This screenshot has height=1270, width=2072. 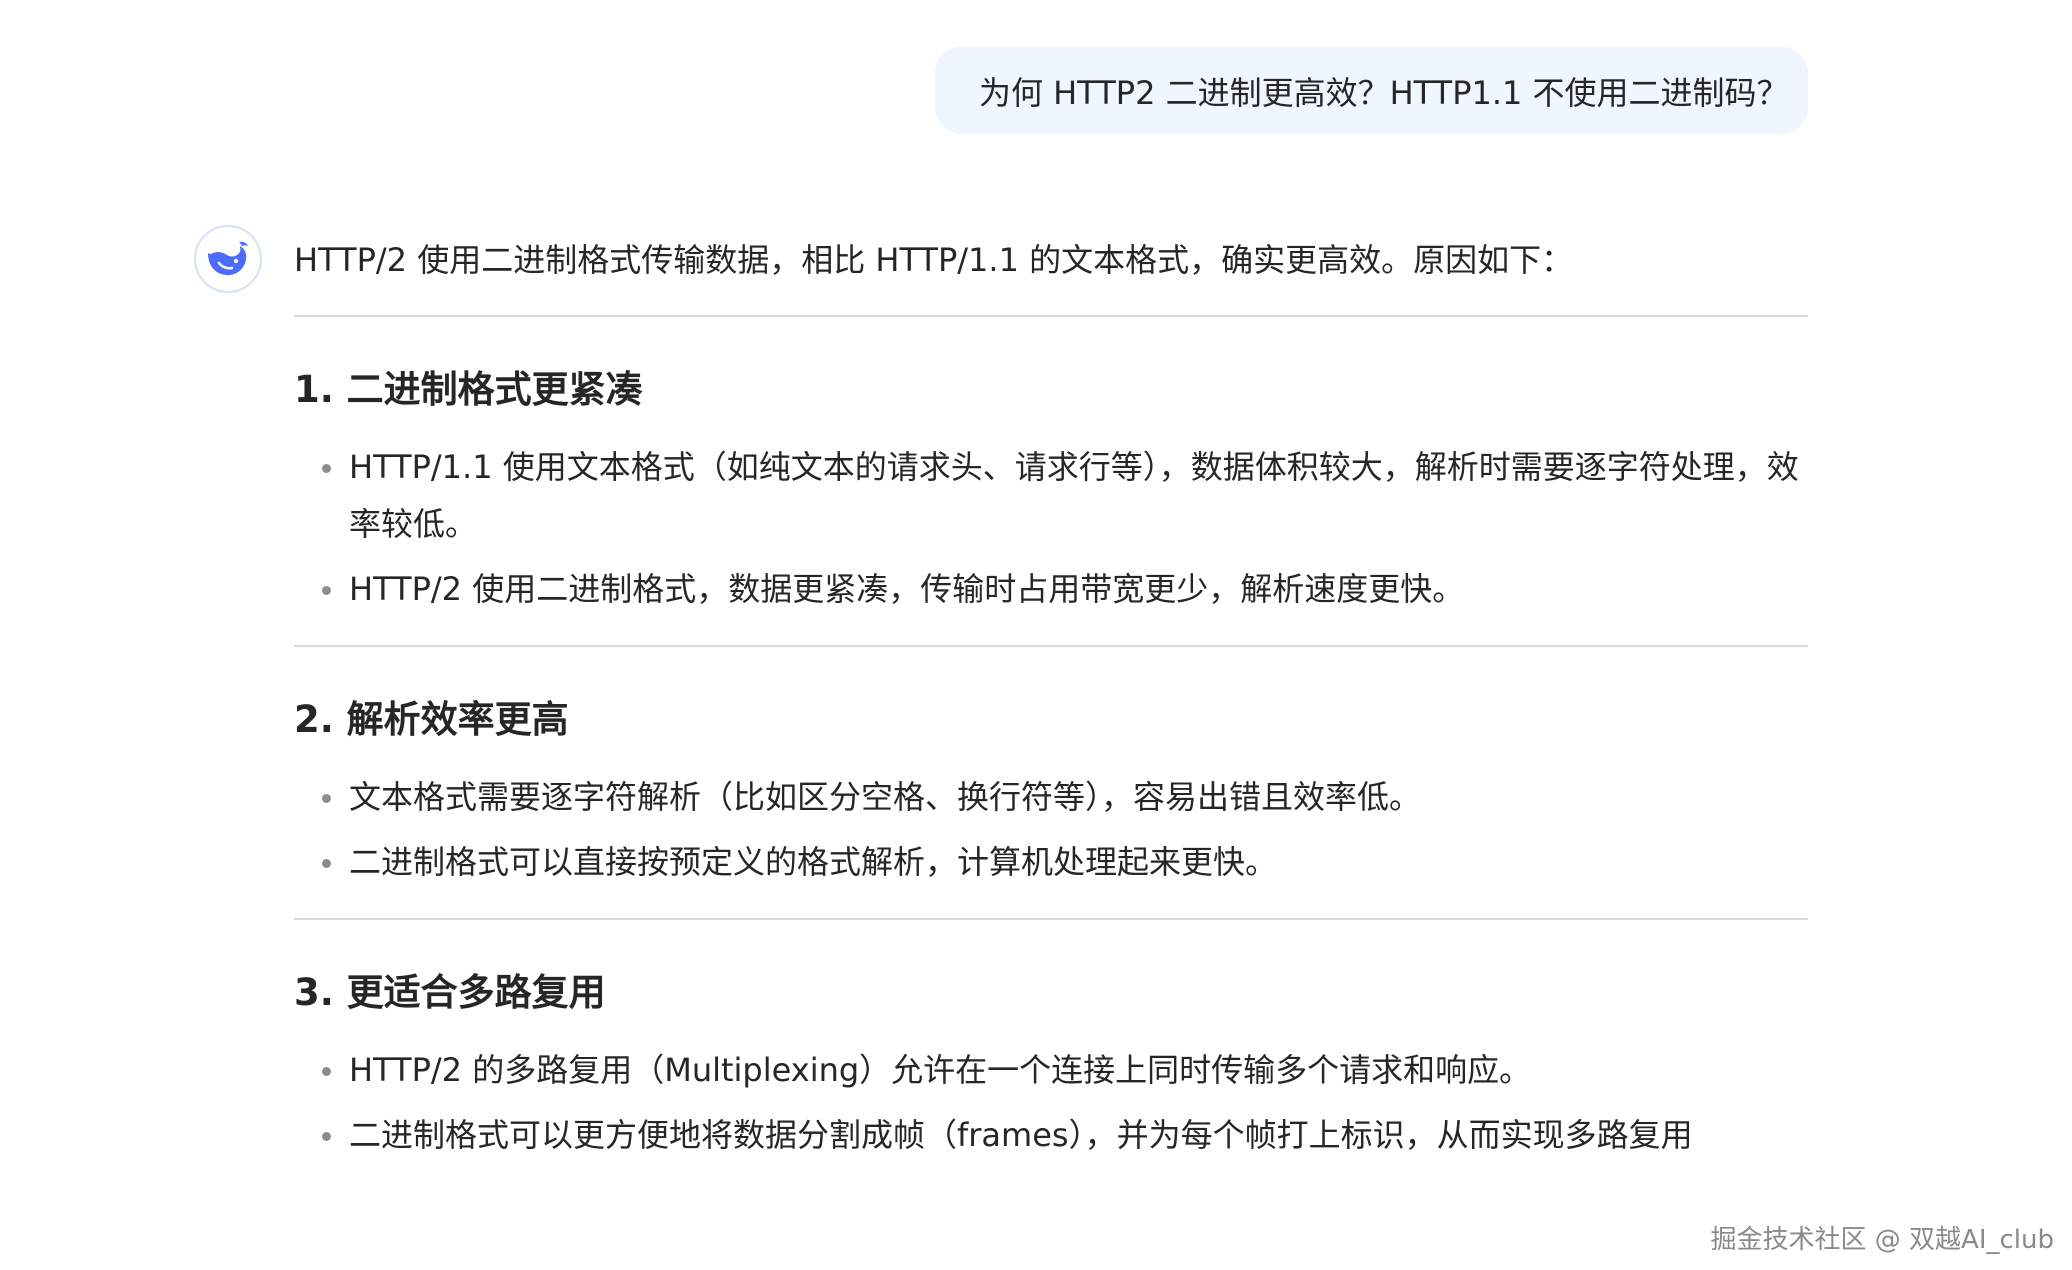 I want to click on list-item-text: 二进制格式可以直接按预定义的格式解析，计算机处理起来更快。, so click(x=813, y=862).